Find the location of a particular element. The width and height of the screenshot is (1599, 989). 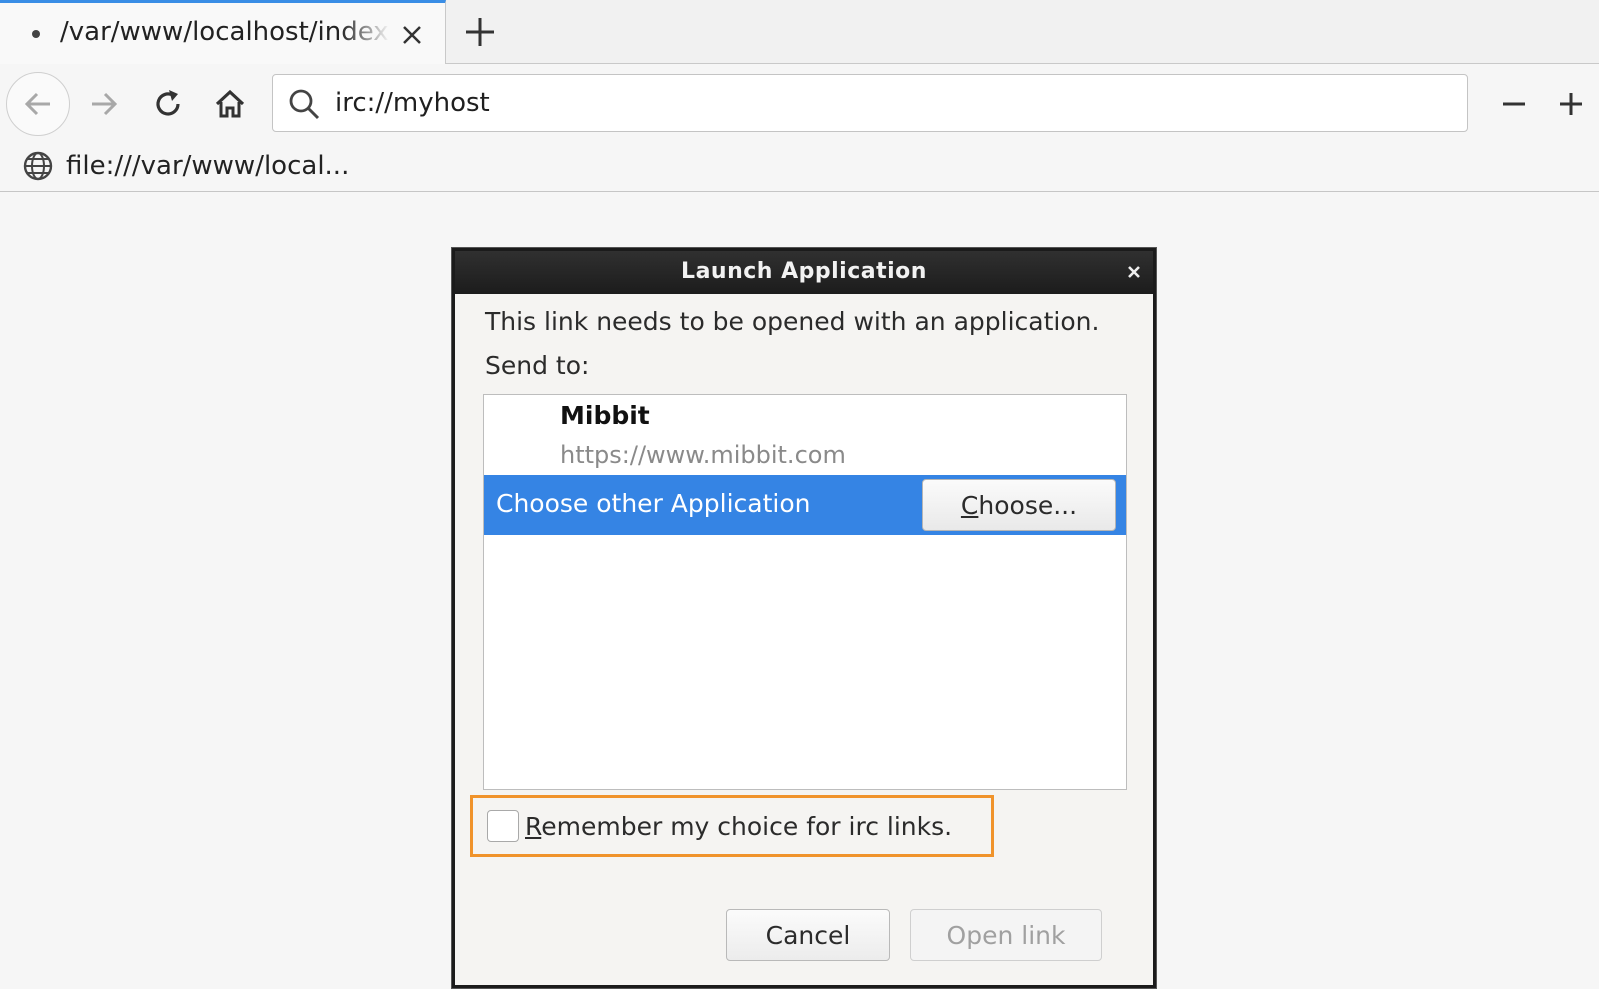

zoom-out-button is located at coordinates (1514, 104).